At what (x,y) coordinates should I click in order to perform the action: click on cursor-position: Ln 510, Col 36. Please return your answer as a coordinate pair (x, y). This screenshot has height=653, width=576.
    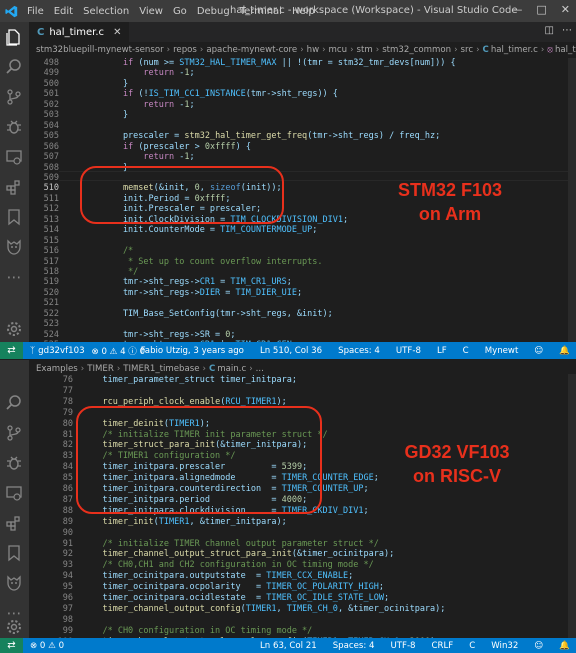
    Looking at the image, I should click on (291, 351).